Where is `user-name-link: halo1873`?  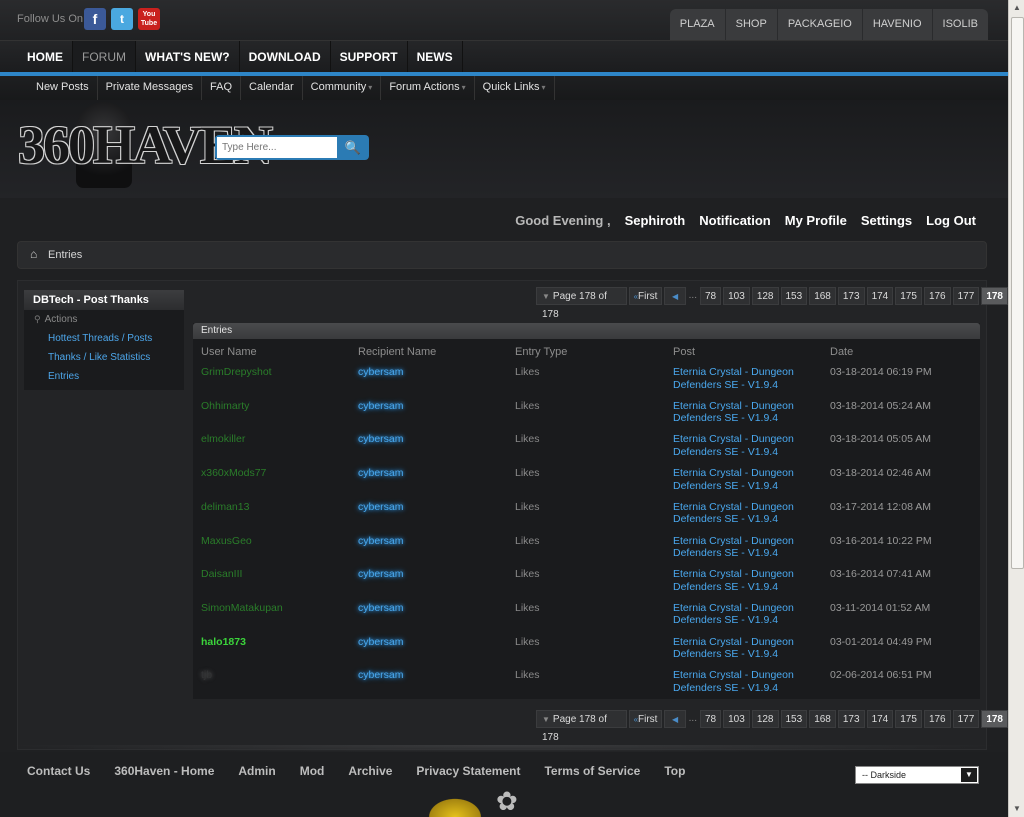 user-name-link: halo1873 is located at coordinates (223, 642).